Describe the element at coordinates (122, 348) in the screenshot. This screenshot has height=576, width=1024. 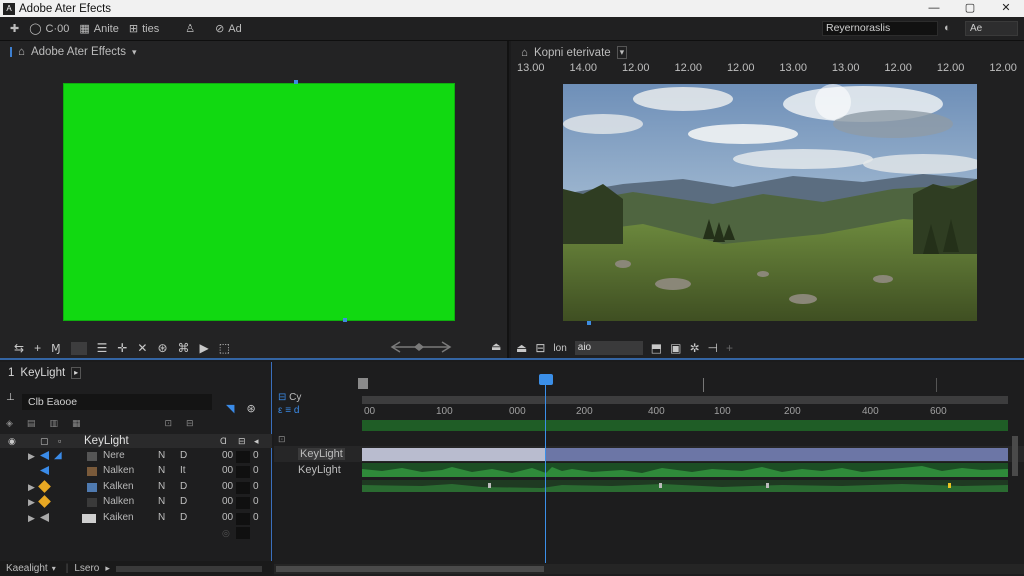
I see `move-icon: ✛` at that location.